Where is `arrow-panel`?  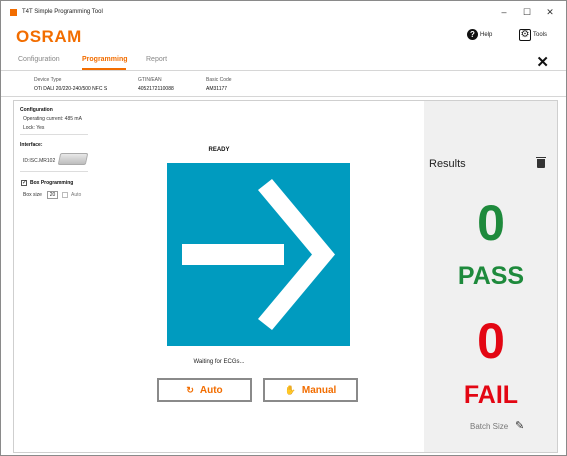
arrow-panel is located at coordinates (258, 254).